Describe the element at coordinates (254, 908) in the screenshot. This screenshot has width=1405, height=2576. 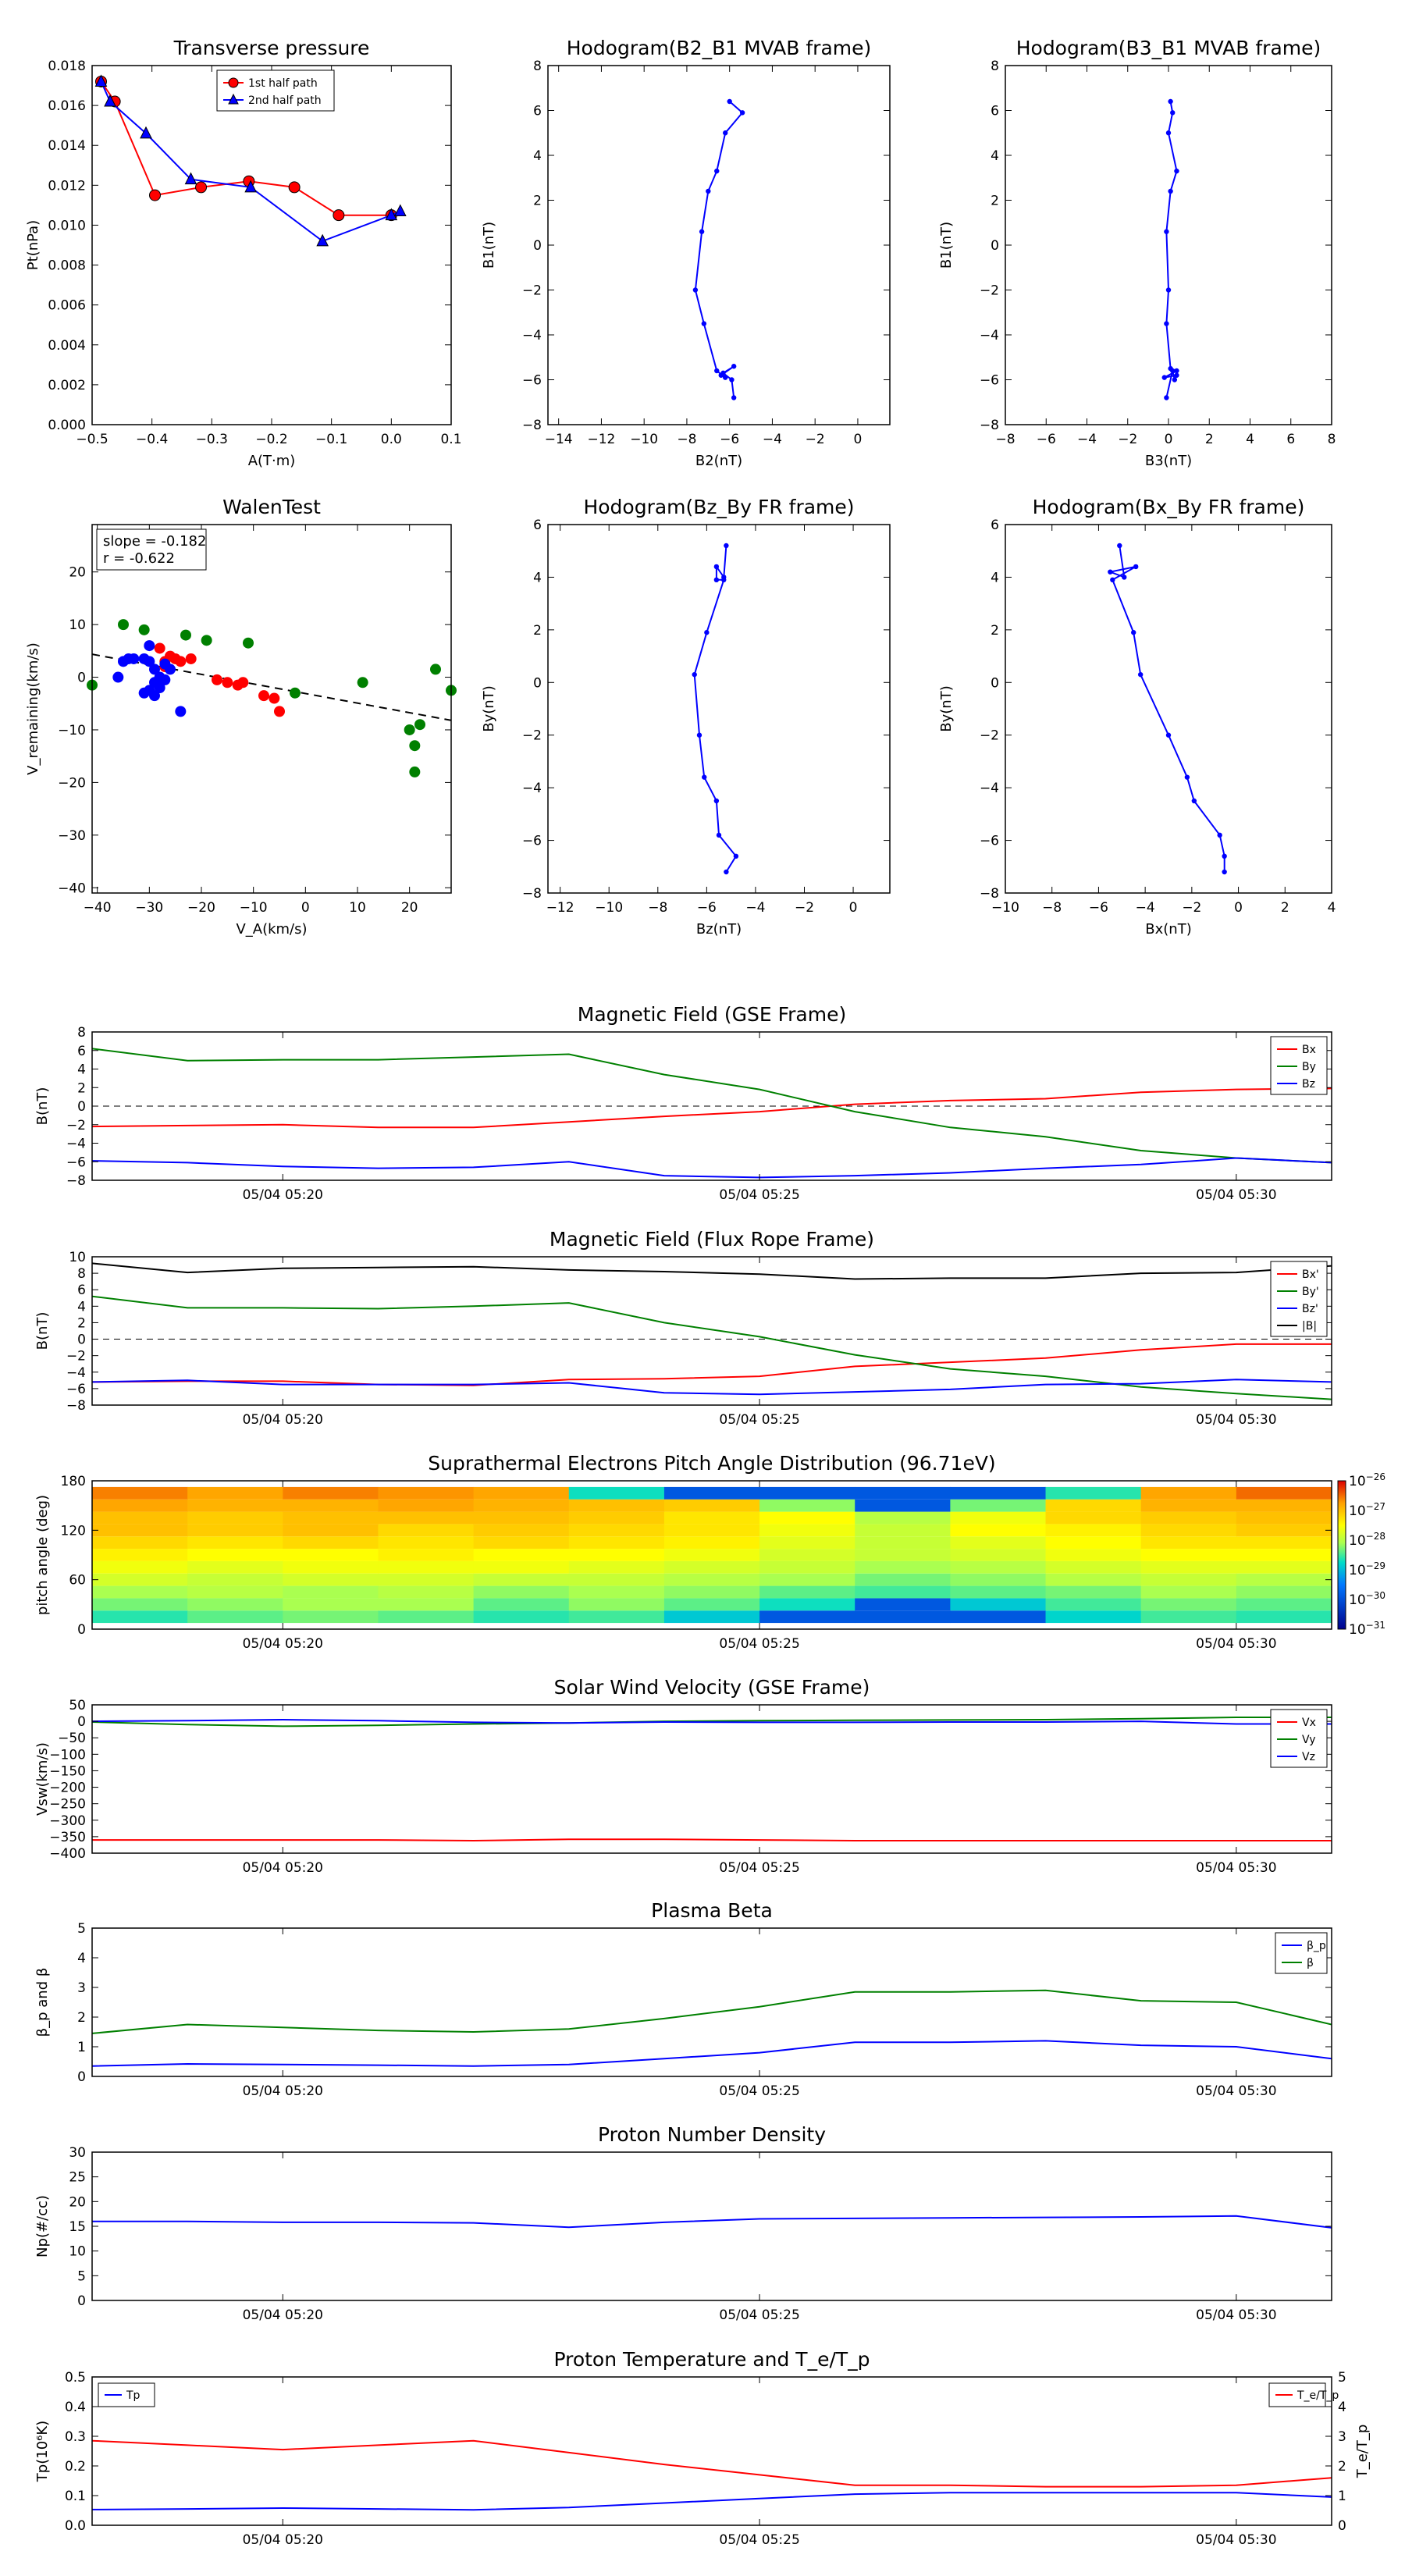
I see `x-tick-label: −10` at that location.